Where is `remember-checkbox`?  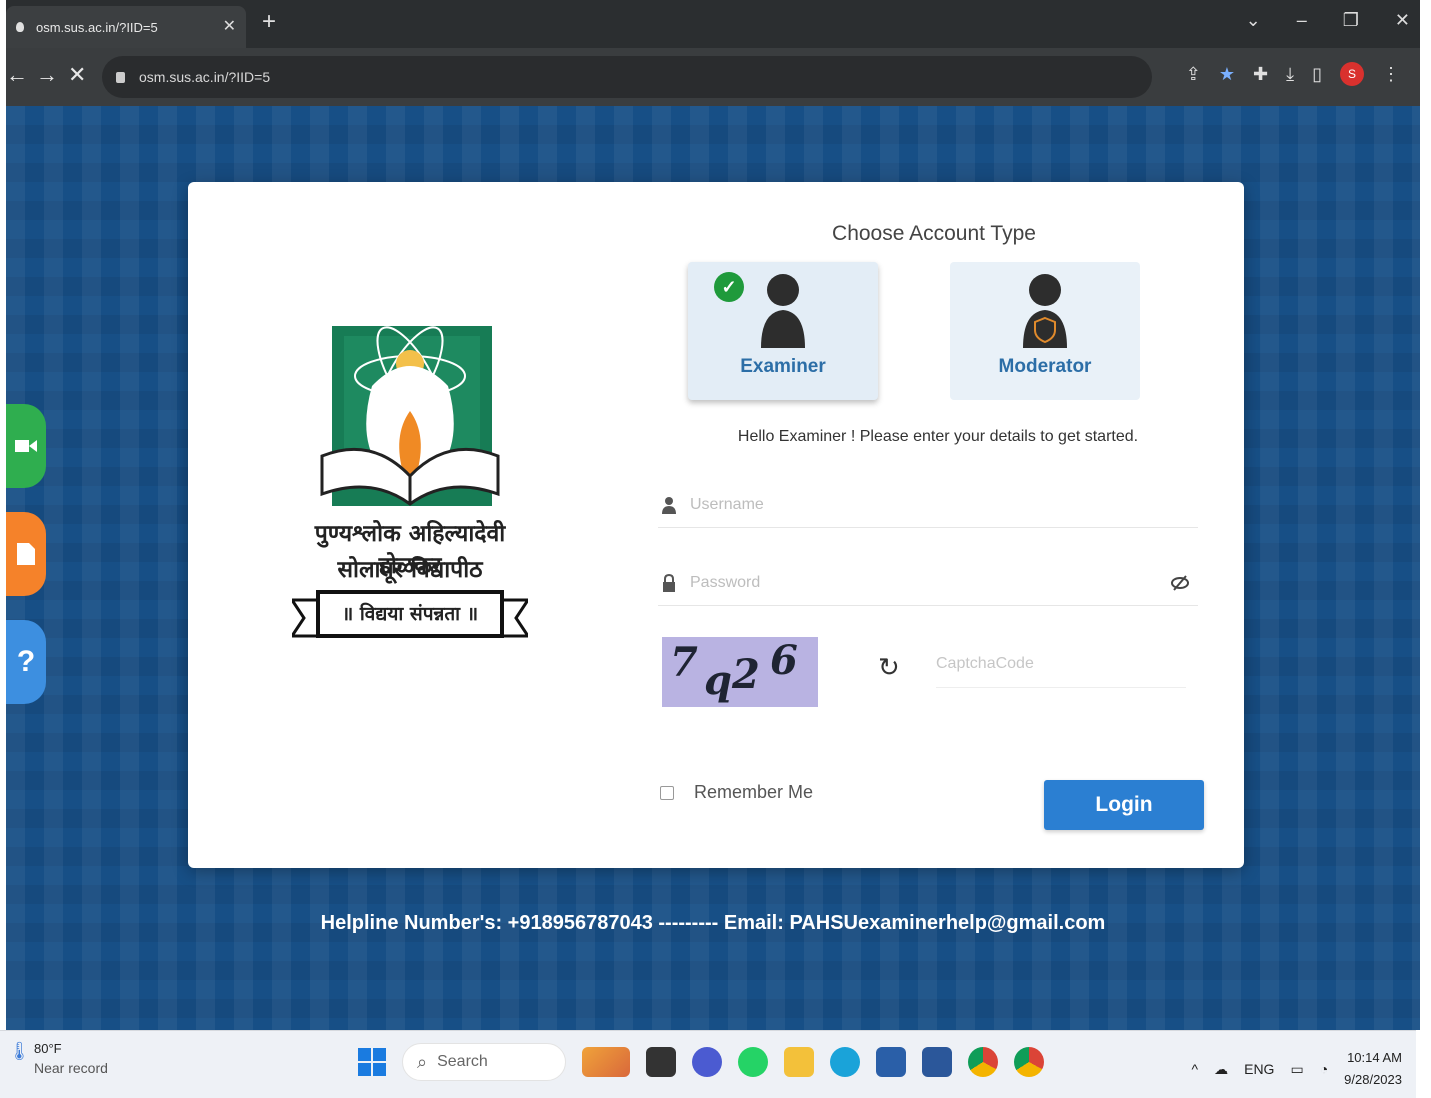
remember-checkbox is located at coordinates (667, 792).